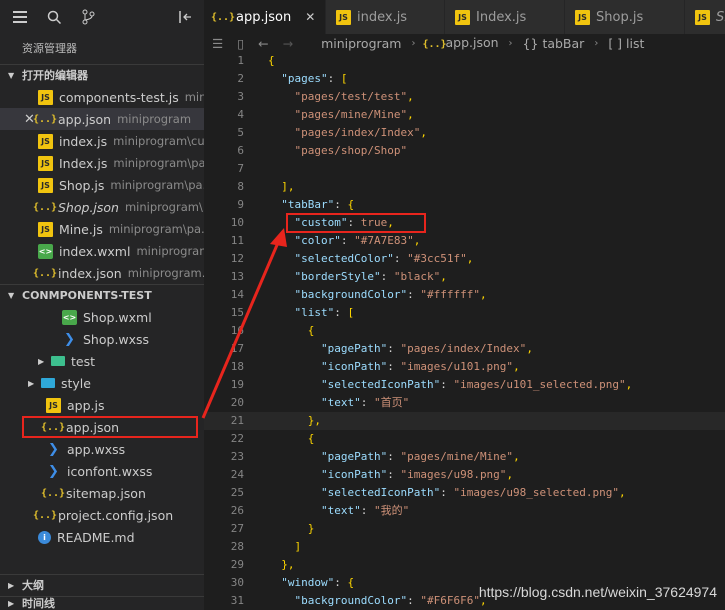  Describe the element at coordinates (464, 457) in the screenshot. I see `code-line: 23 "pagePath": "pages/mine/Mine",` at that location.